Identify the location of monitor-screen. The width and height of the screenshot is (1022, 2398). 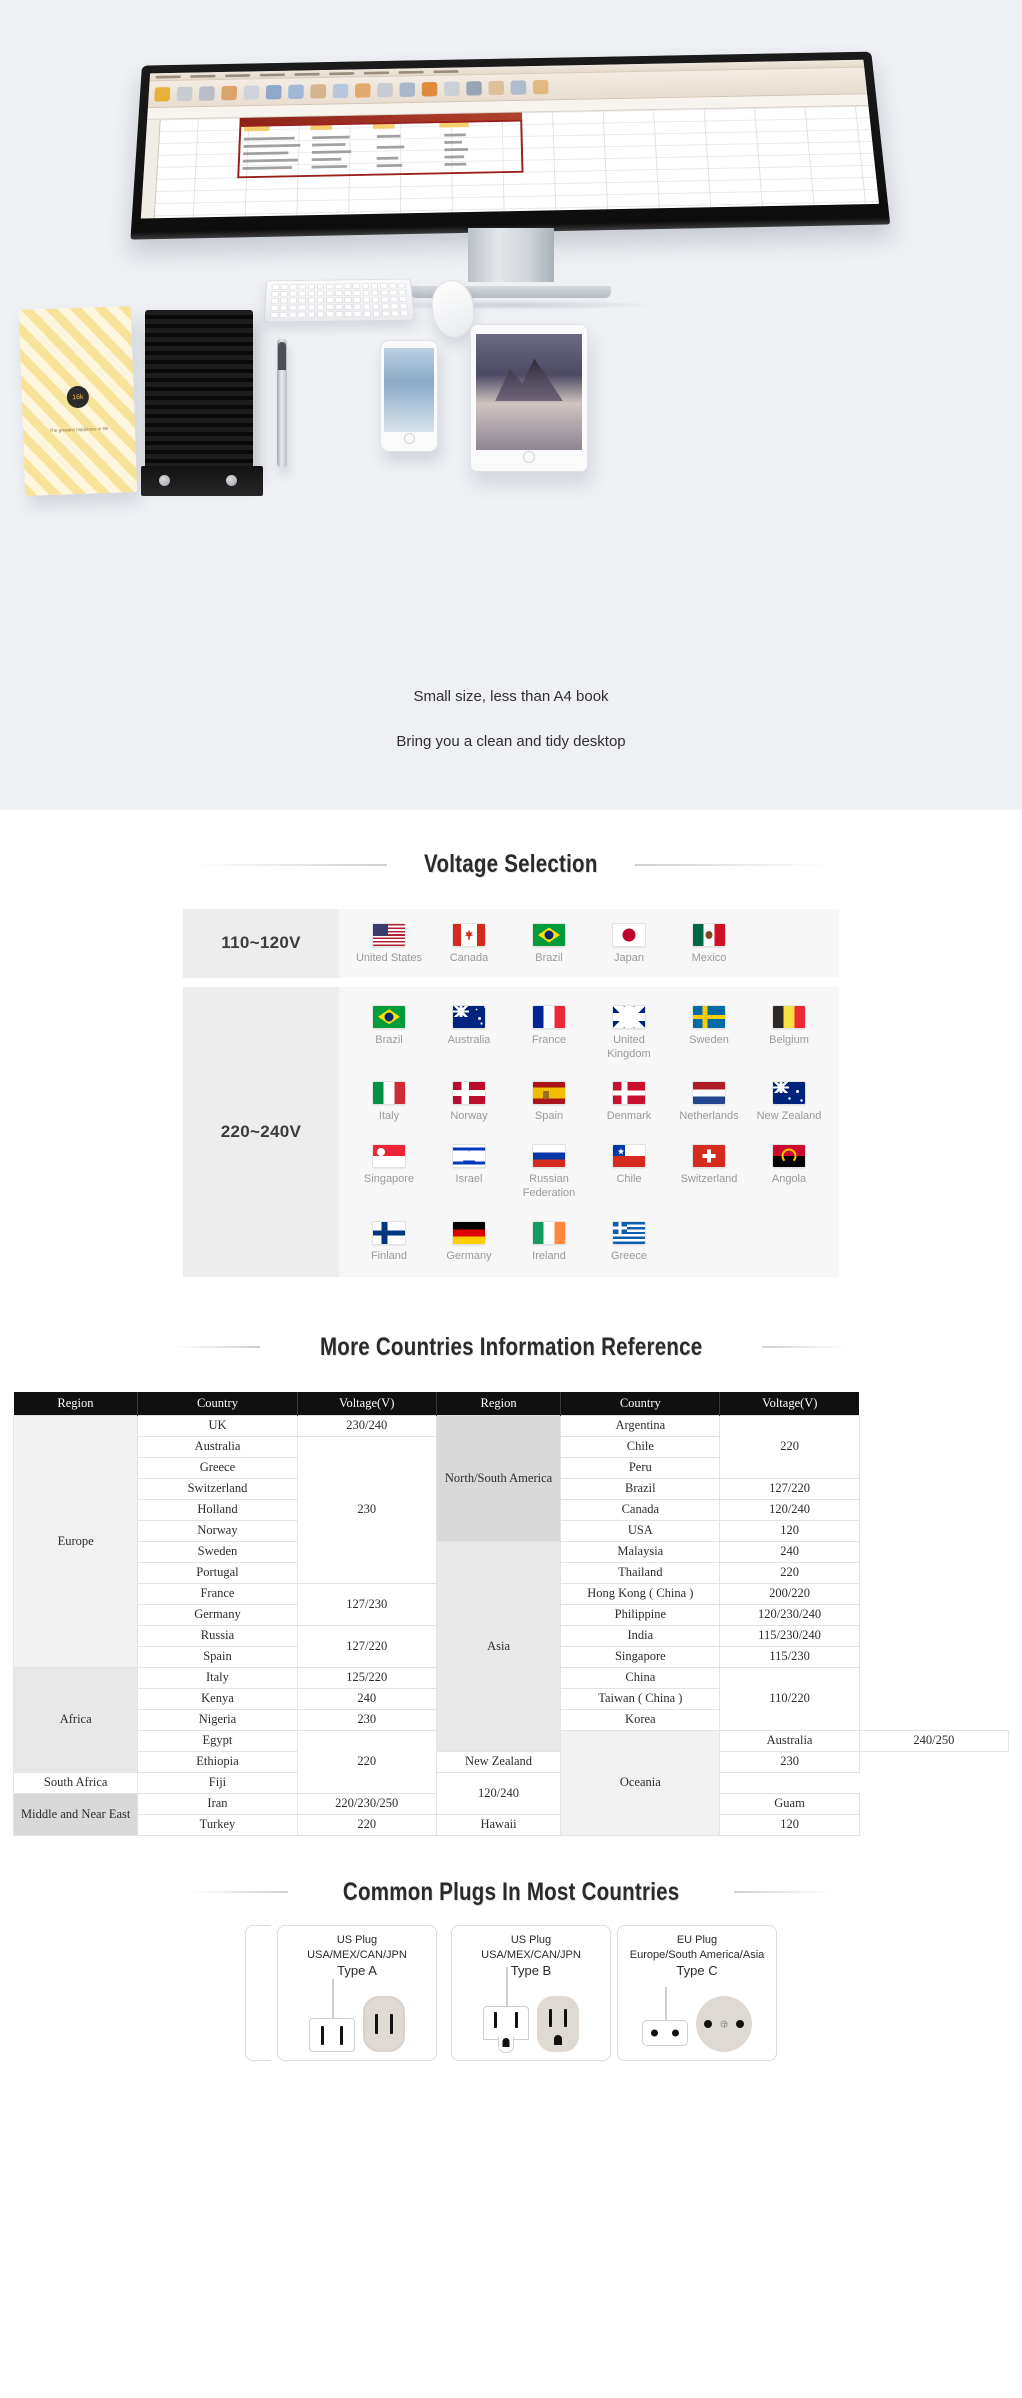
(510, 139).